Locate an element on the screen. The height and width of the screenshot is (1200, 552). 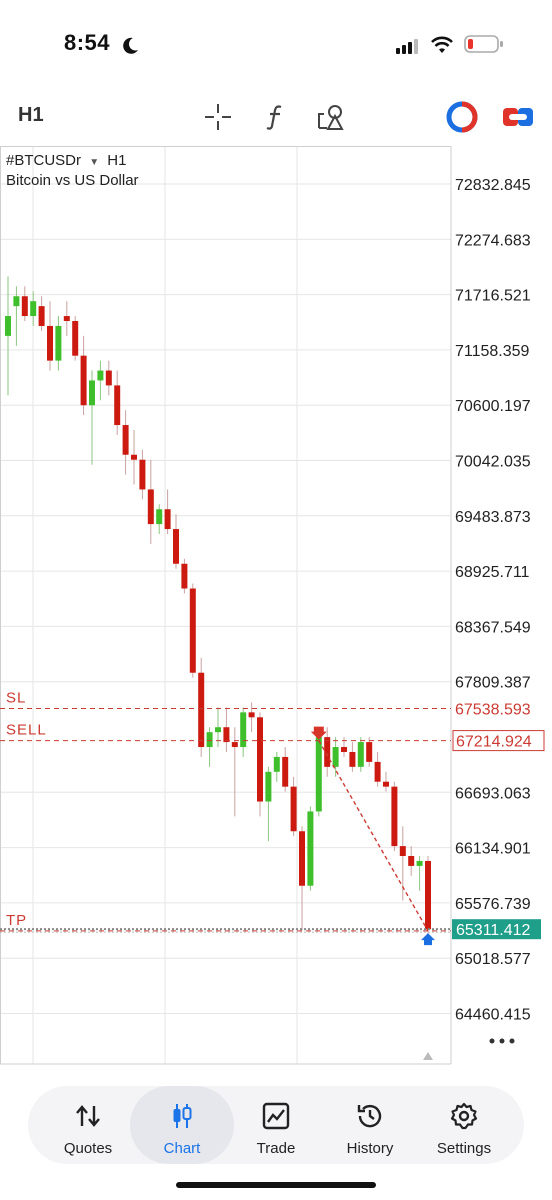
objects-icon is located at coordinates (331, 117).